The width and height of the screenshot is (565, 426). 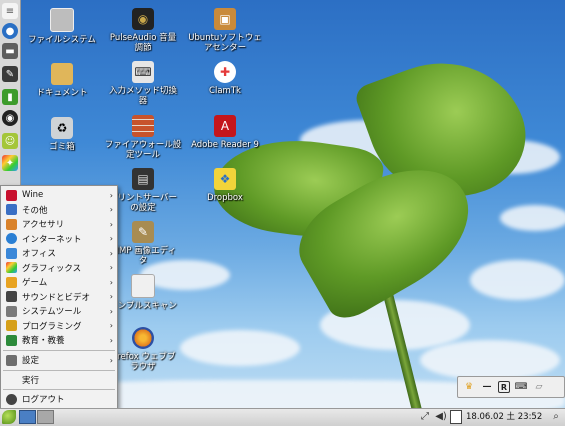 I want to click on screen-icon, so click(x=456, y=417).